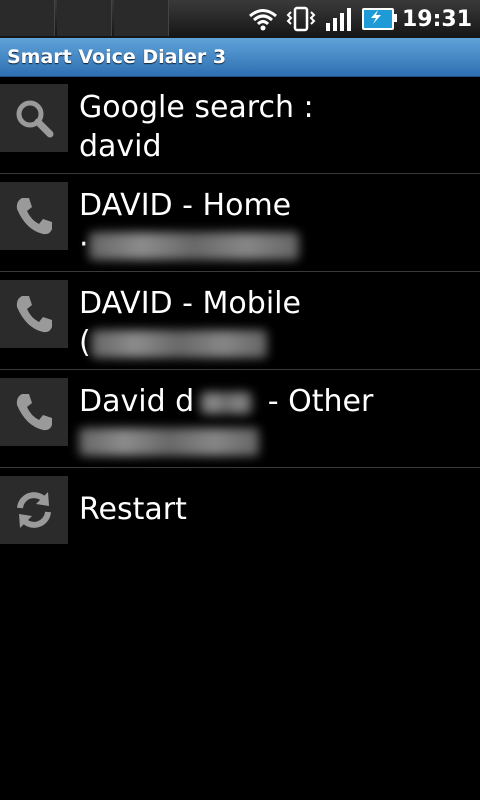  What do you see at coordinates (301, 19) in the screenshot?
I see `vibrate-icon` at bounding box center [301, 19].